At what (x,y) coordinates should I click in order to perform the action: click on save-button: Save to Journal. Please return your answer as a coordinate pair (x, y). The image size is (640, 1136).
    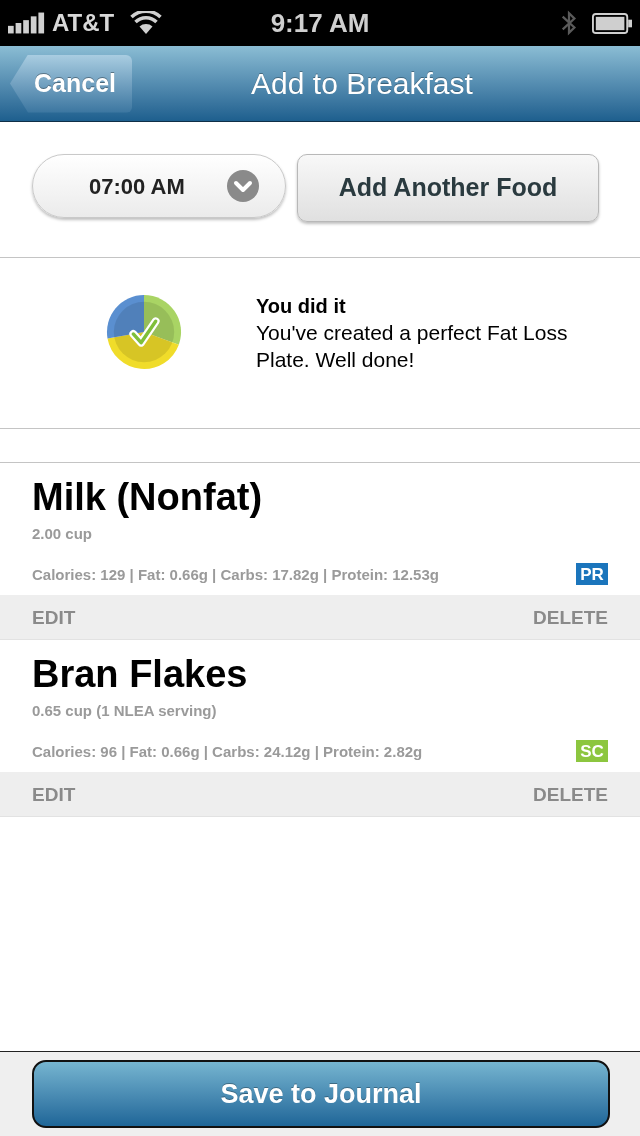
    Looking at the image, I should click on (321, 1094).